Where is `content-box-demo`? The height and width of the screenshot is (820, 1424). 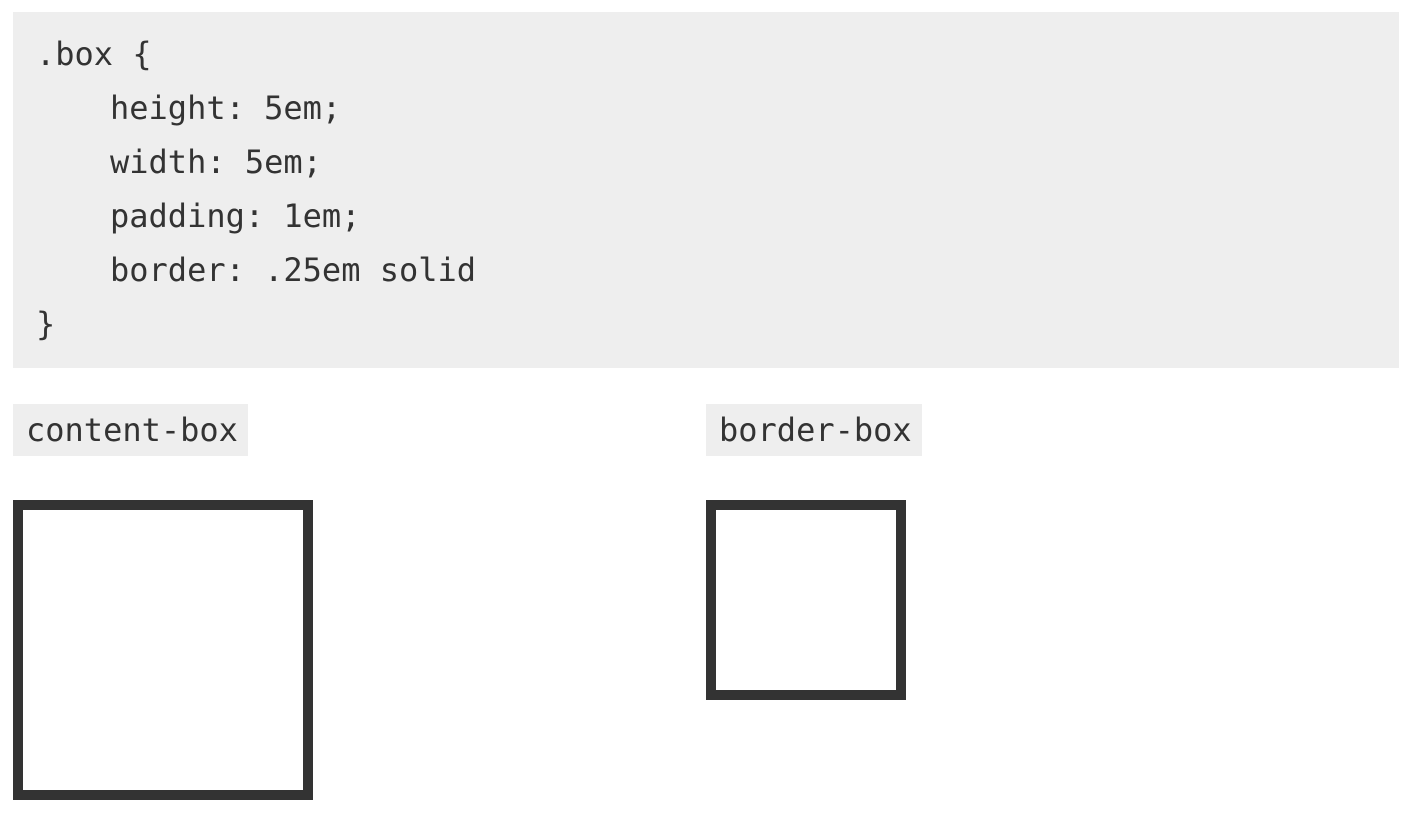 content-box-demo is located at coordinates (163, 650).